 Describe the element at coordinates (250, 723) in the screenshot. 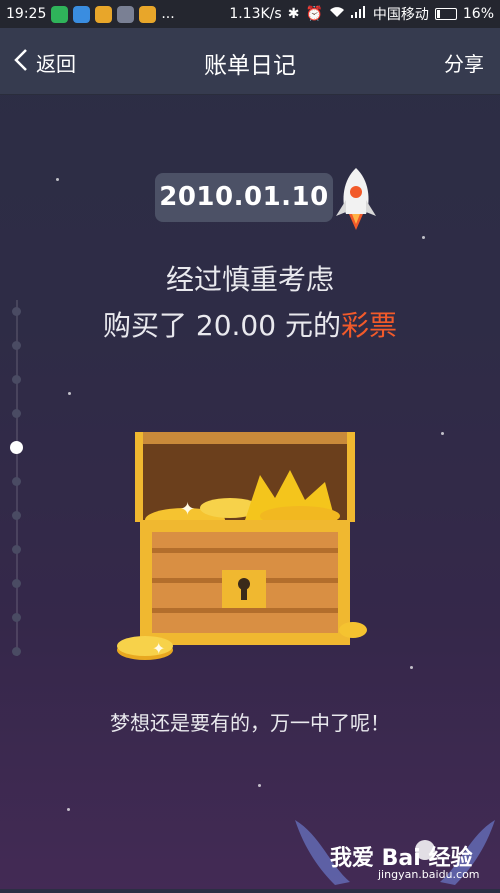

I see `entry-tagline: 梦想还是要有的，万一中了呢！` at that location.